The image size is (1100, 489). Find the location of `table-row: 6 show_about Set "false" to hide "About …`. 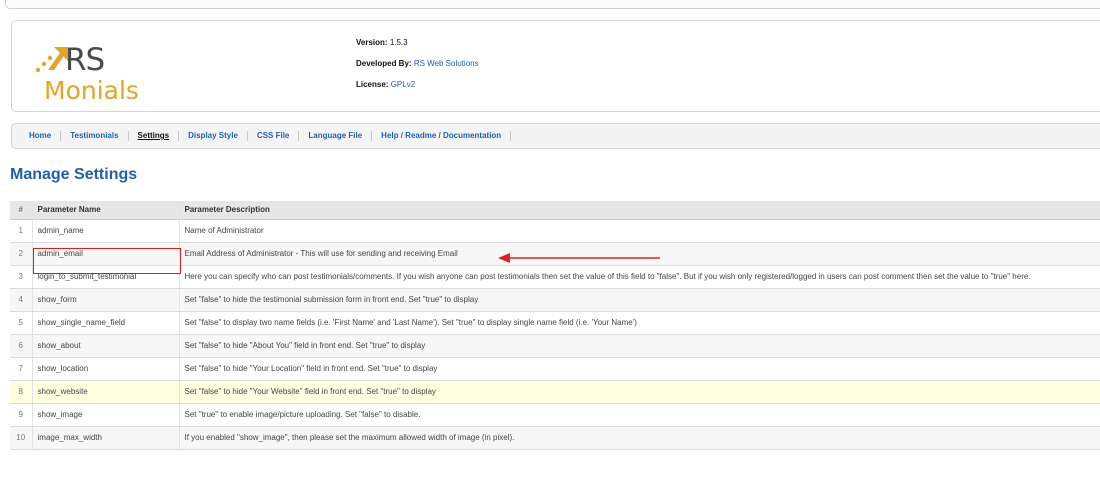

table-row: 6 show_about Set "false" to hide "About … is located at coordinates (555, 346).